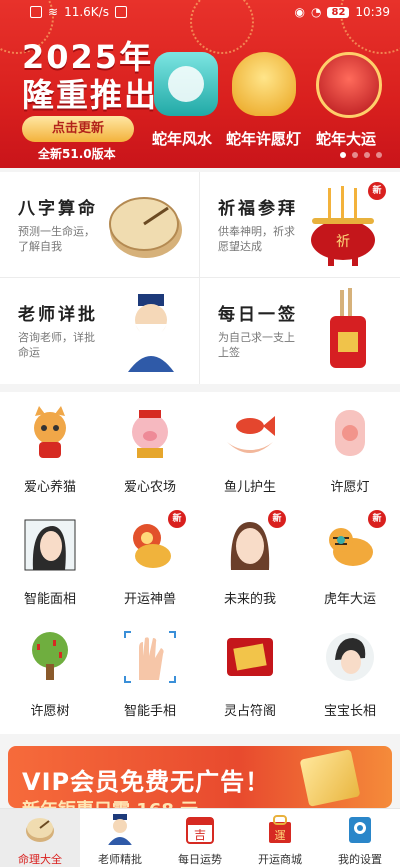 The image size is (400, 867). Describe the element at coordinates (58, 209) in the screenshot. I see `feature-title: 八字算命` at that location.